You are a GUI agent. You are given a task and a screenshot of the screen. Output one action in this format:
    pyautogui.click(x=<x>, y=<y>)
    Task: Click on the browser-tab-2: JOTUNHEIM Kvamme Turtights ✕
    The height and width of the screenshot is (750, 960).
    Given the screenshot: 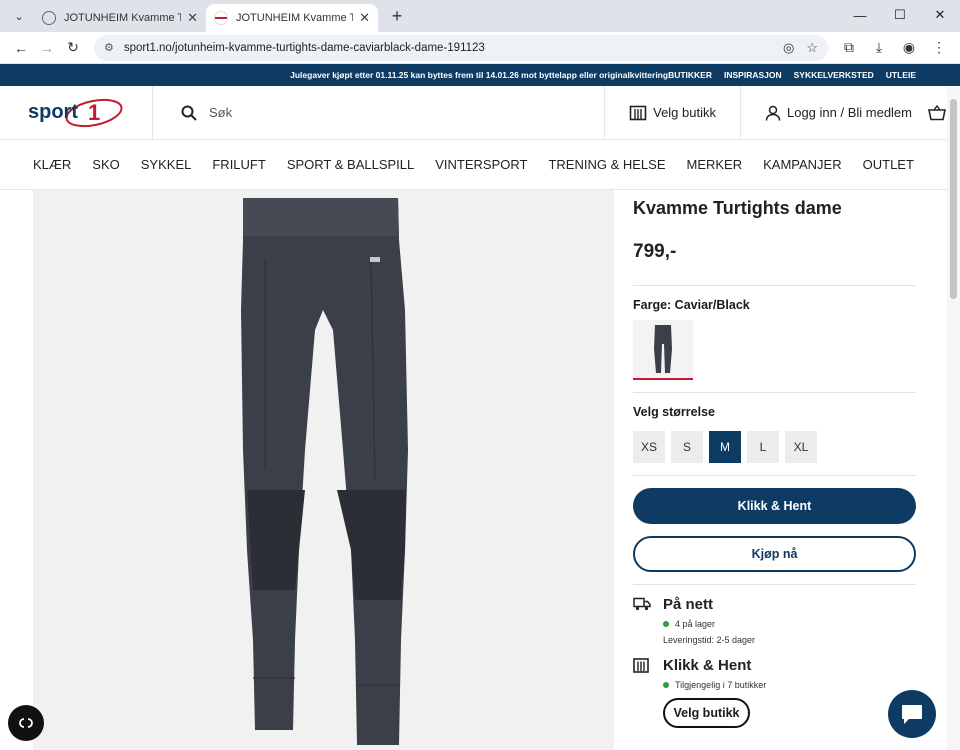 What is the action you would take?
    pyautogui.click(x=292, y=18)
    